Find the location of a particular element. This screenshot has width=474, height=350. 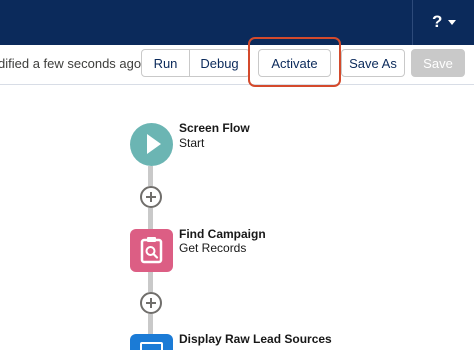

start-node is located at coordinates (151, 144).